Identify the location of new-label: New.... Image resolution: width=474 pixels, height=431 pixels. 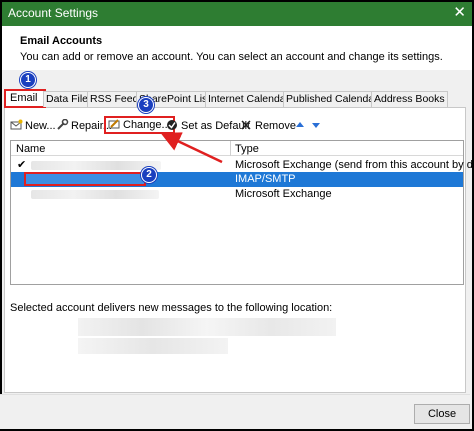
(40, 126).